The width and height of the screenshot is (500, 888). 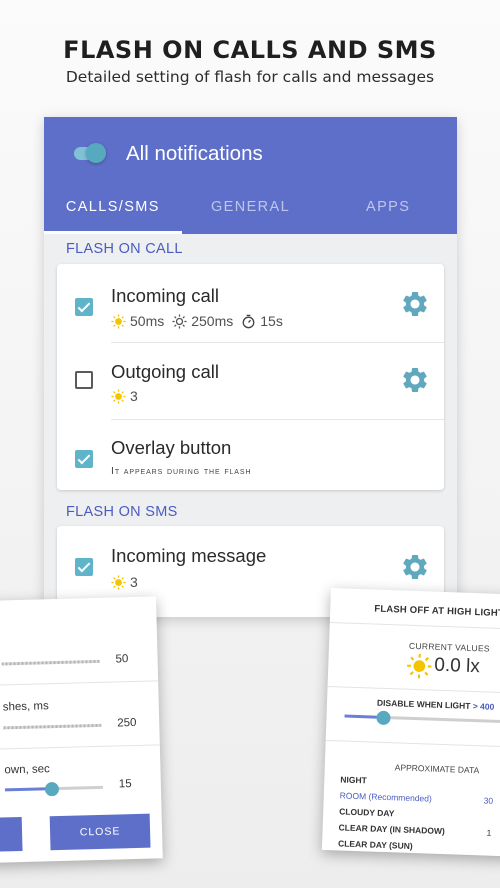 I want to click on tab-apps: APPS, so click(x=388, y=210).